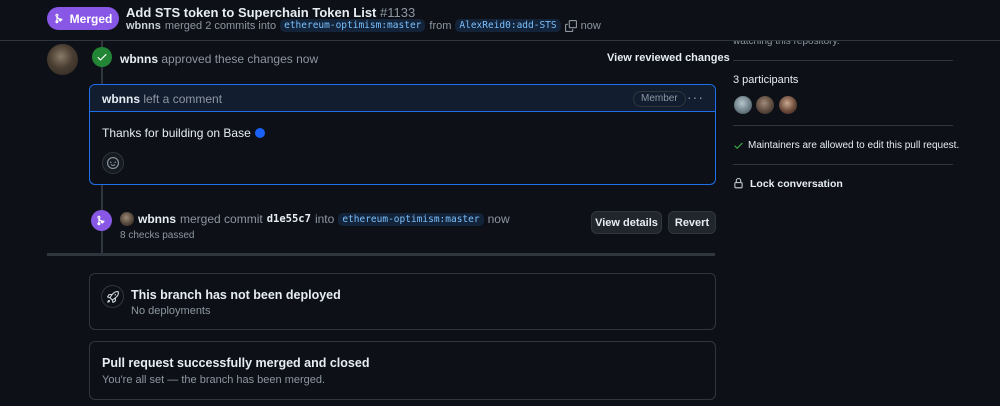 This screenshot has height=406, width=1000. Describe the element at coordinates (381, 254) in the screenshot. I see `timeline-end-divider` at that location.